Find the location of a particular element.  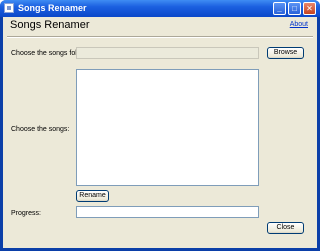

songs-label: Choose the songs: is located at coordinates (40, 129).